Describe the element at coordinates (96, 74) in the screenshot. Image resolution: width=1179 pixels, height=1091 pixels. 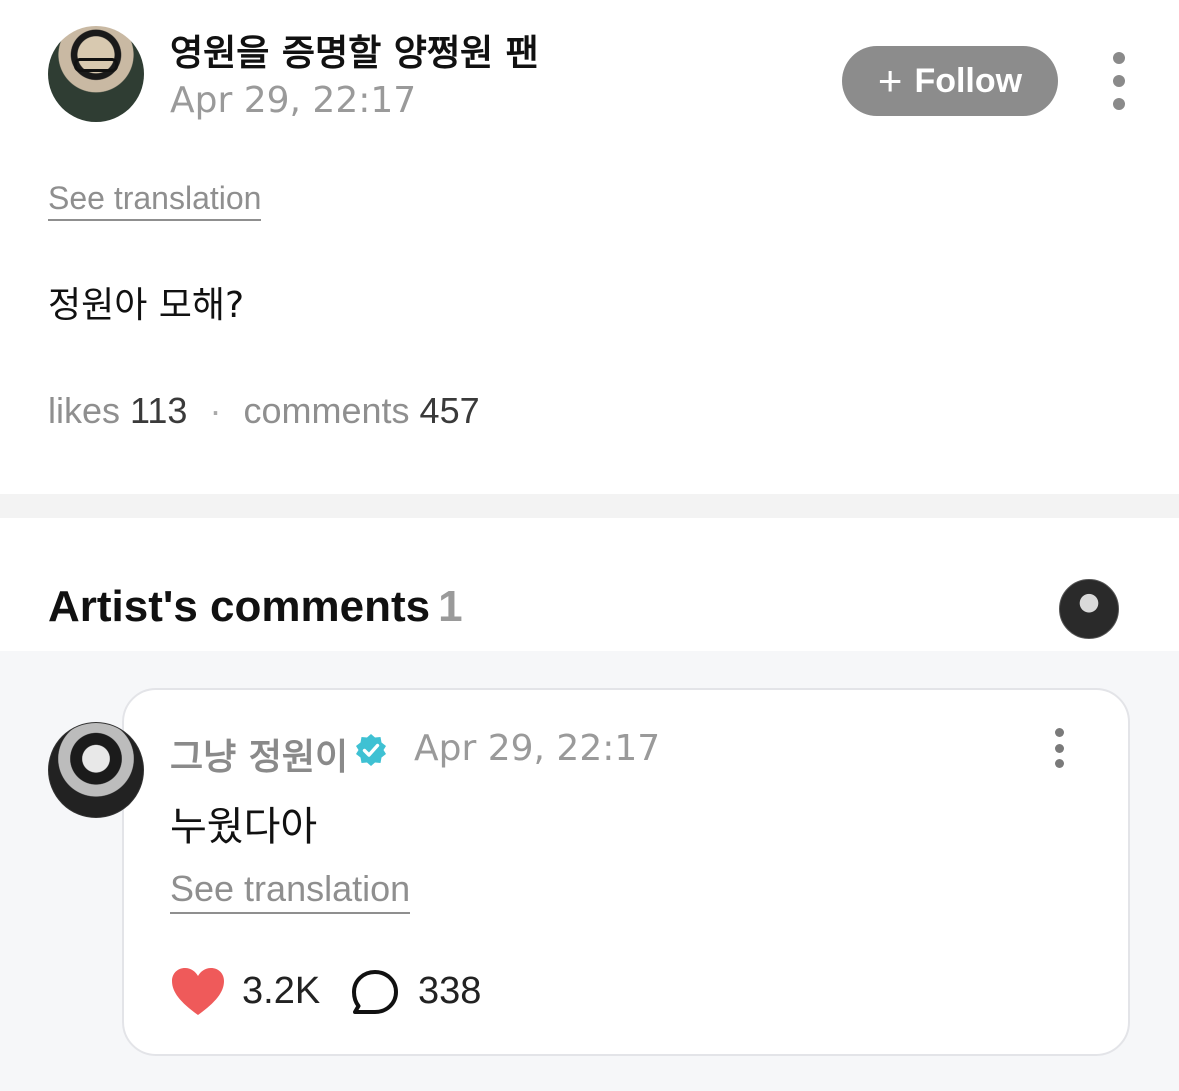
I see `author-avatar` at that location.